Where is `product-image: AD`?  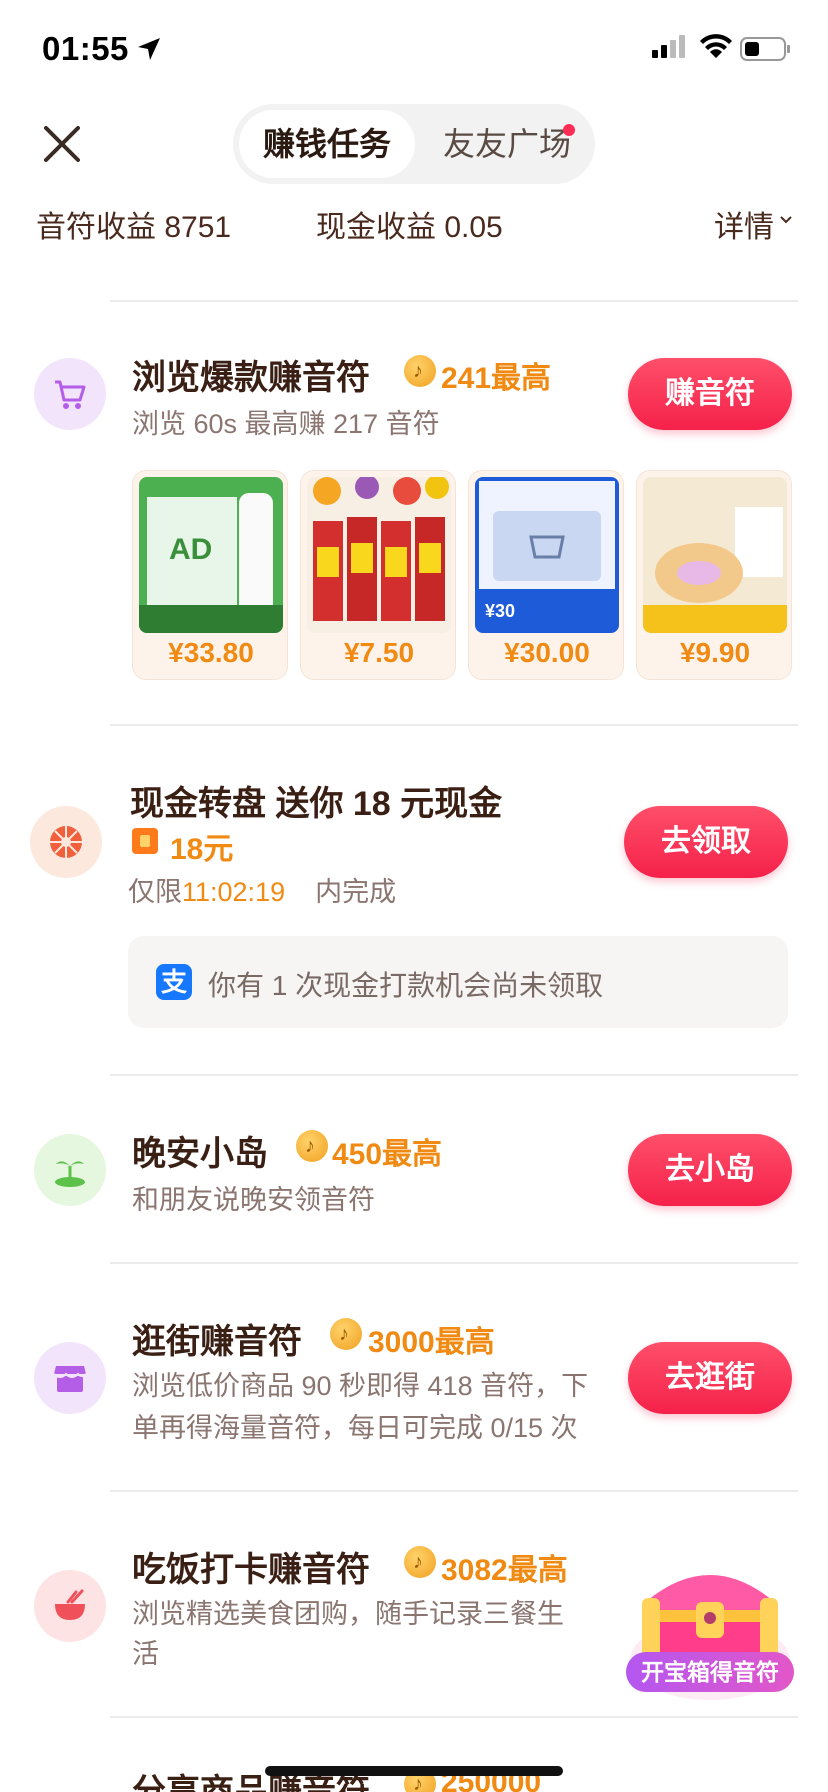 product-image: AD is located at coordinates (211, 555).